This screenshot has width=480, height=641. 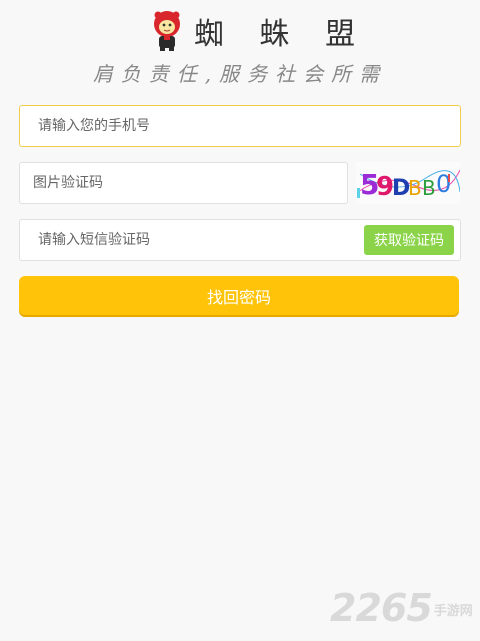 What do you see at coordinates (239, 295) in the screenshot?
I see `reset-password-button: 找回密码` at bounding box center [239, 295].